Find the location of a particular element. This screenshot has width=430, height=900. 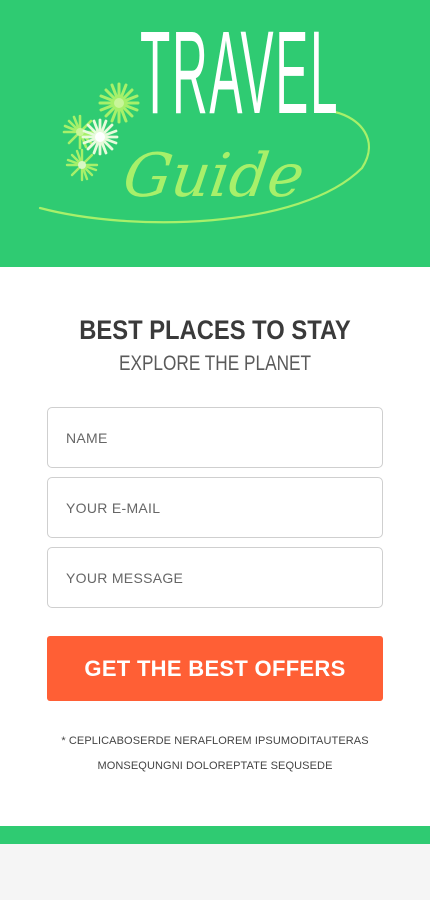

get-offers-button: GET THE BEST OFFERS is located at coordinates (215, 668).